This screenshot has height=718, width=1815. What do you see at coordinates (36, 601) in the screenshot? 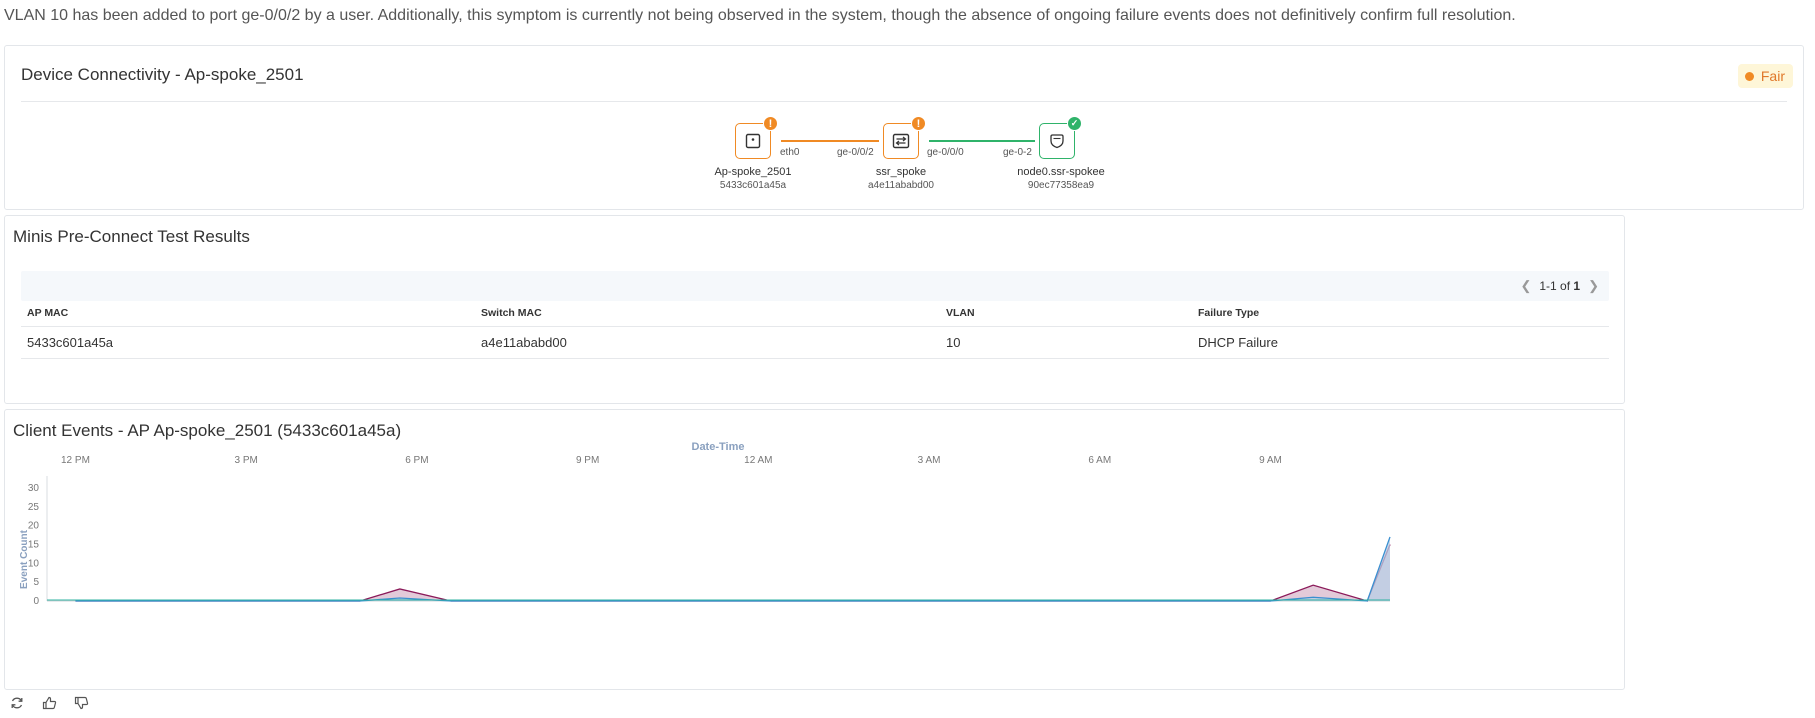
I see `y-tick-label: 0` at bounding box center [36, 601].